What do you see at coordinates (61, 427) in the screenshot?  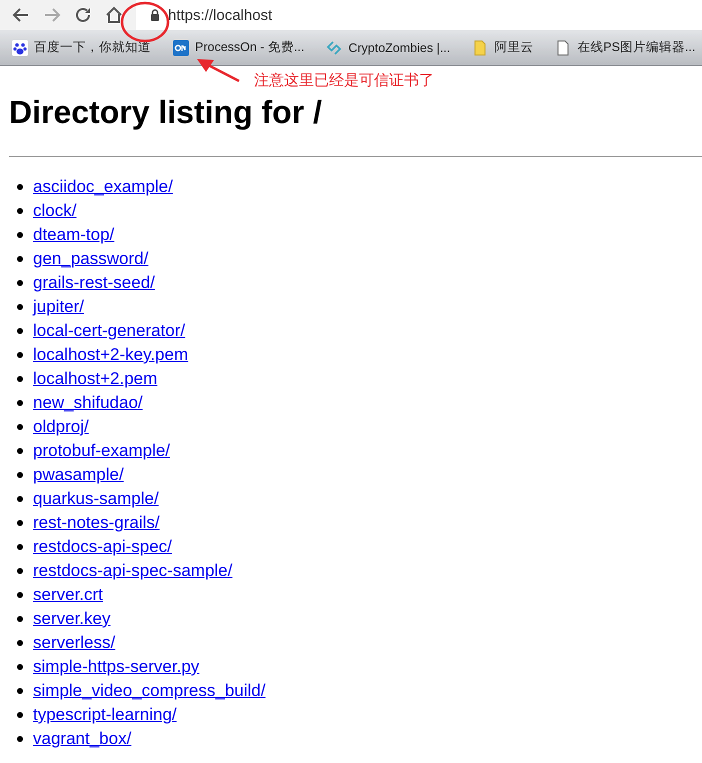 I see `file-link: oldproj/` at bounding box center [61, 427].